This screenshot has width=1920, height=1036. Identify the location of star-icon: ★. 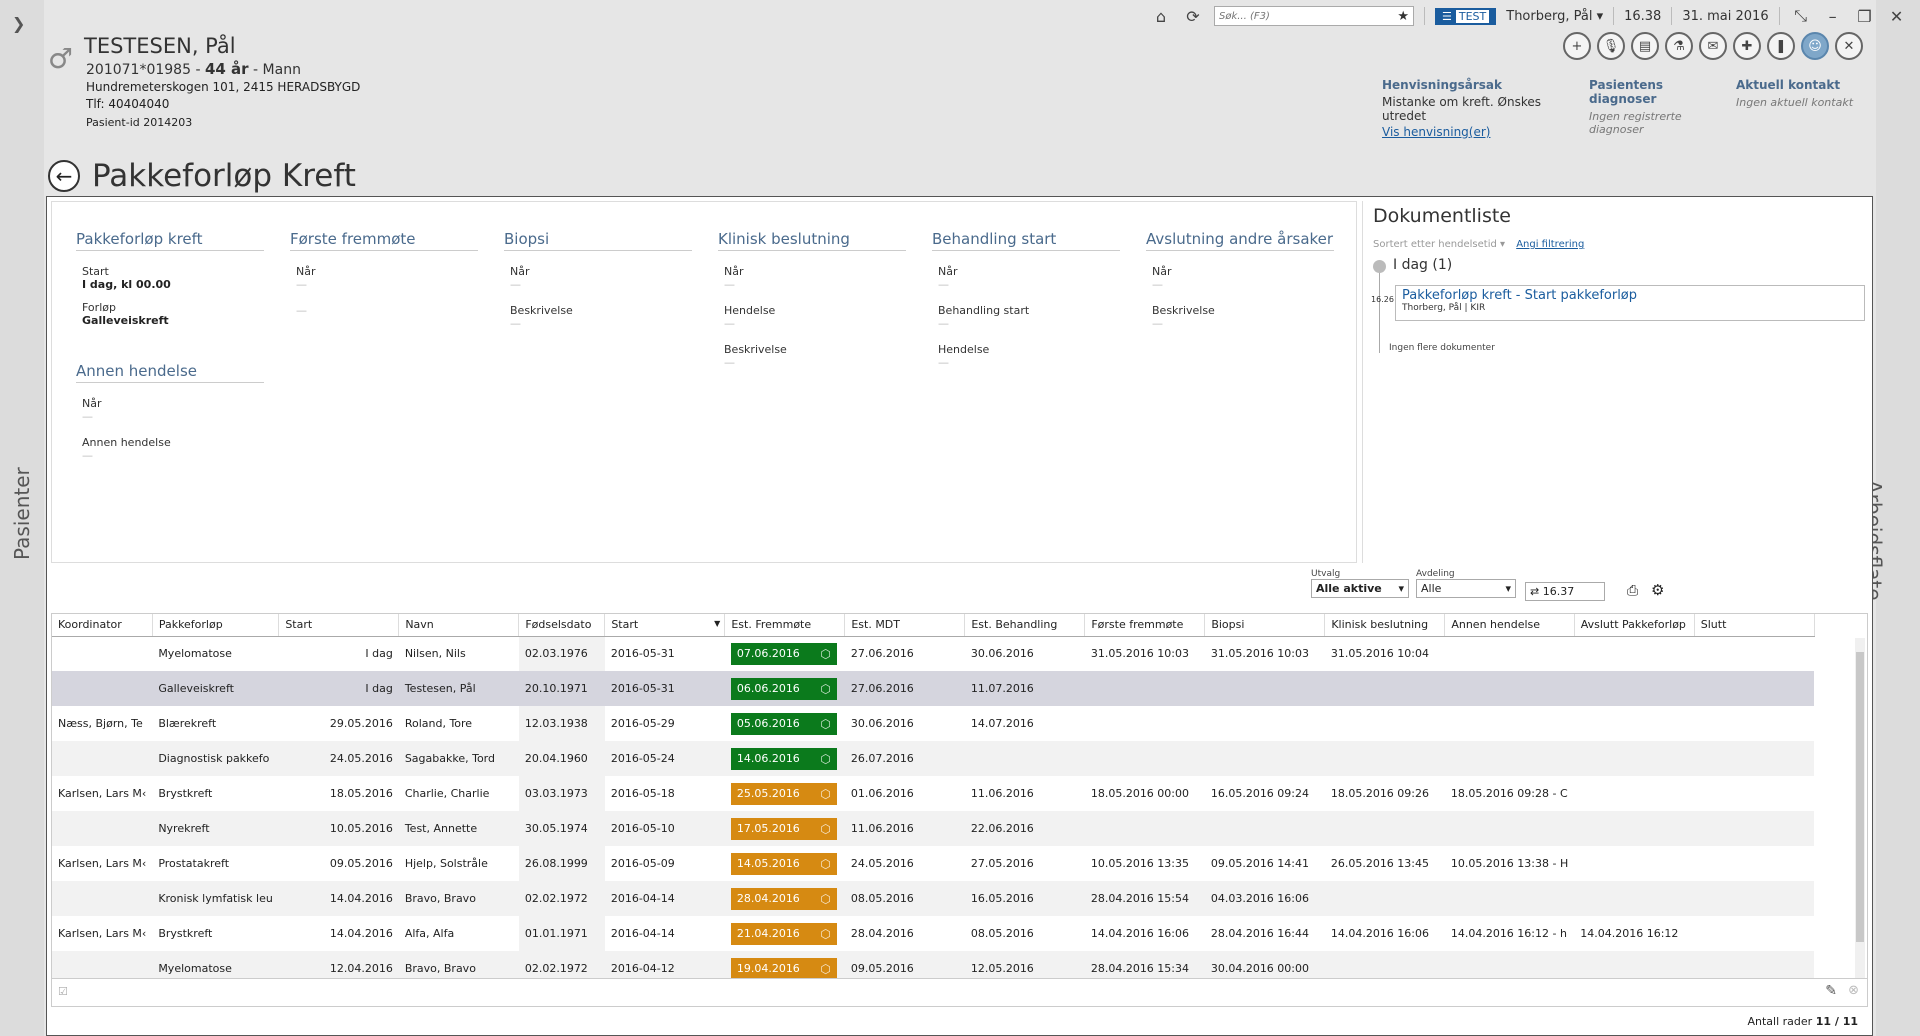
(1403, 16).